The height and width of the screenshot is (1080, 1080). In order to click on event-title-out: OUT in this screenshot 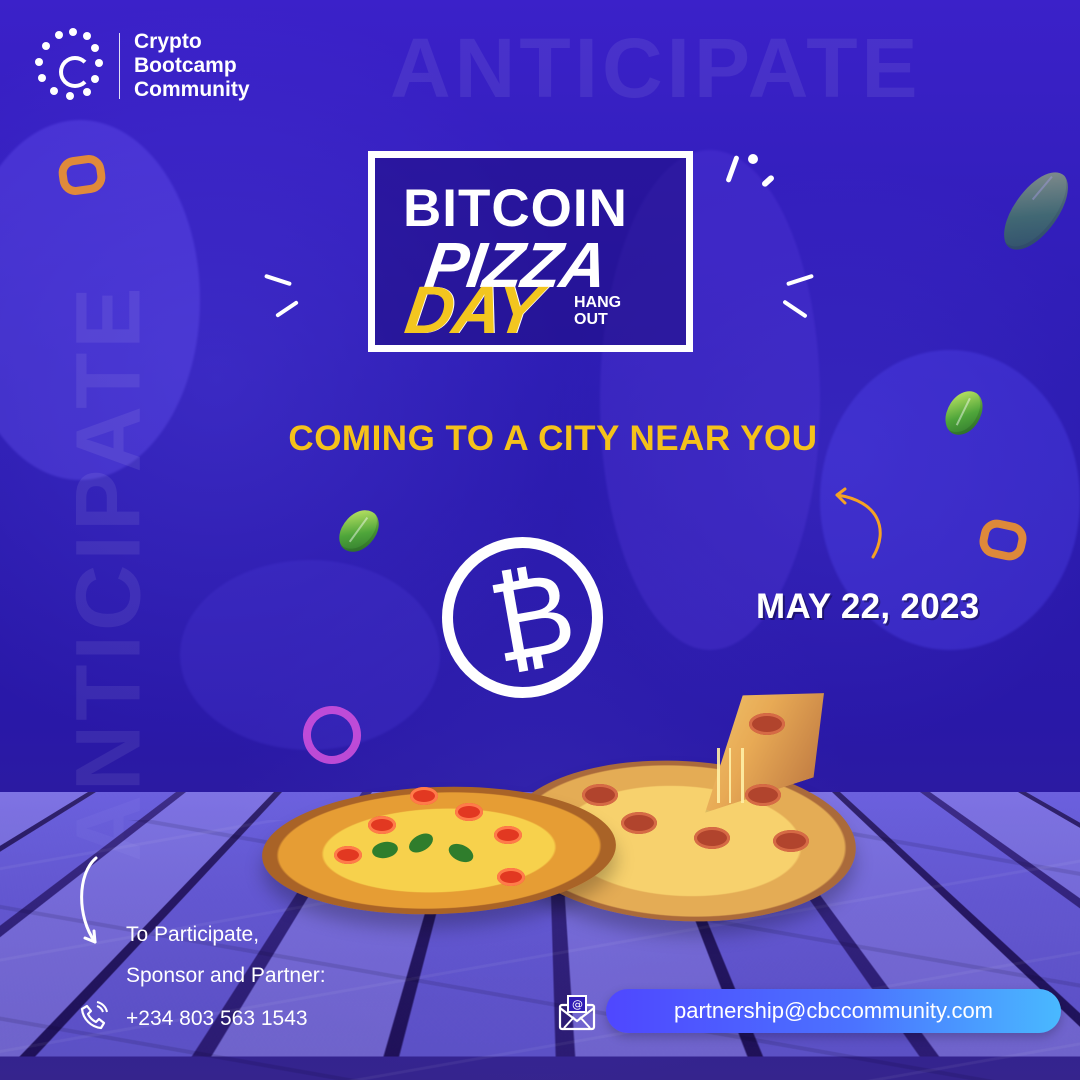, I will do `click(591, 319)`.